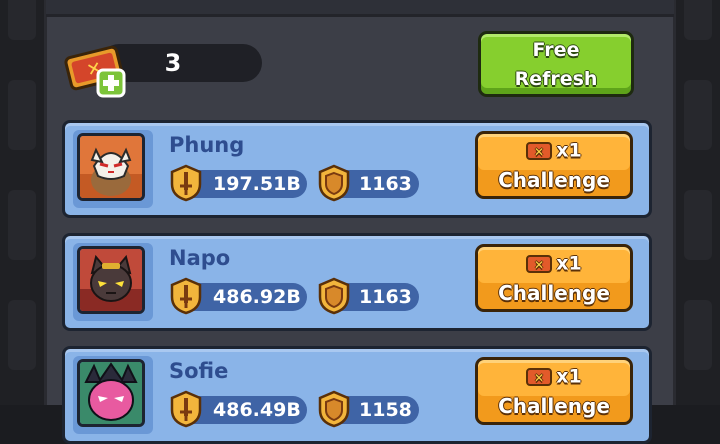 This screenshot has width=720, height=444. What do you see at coordinates (360, 8) in the screenshot?
I see `panel-header-strip` at bounding box center [360, 8].